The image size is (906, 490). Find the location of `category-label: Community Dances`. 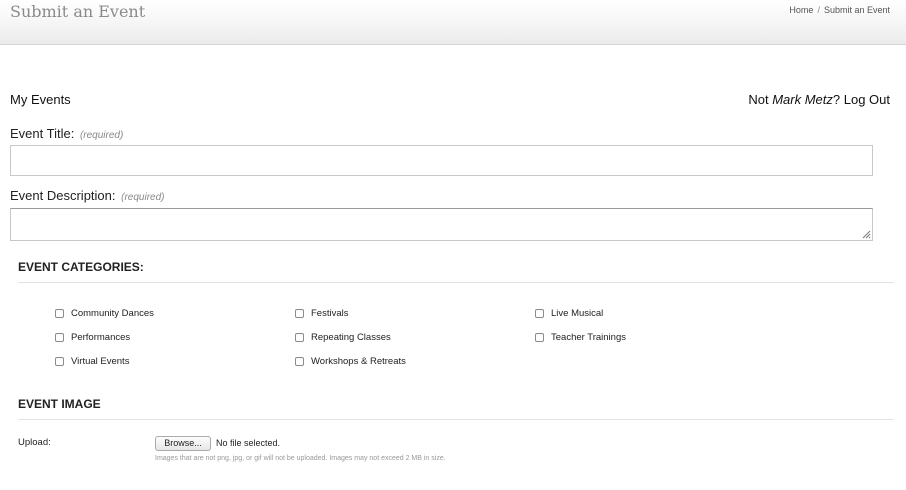

category-label: Community Dances is located at coordinates (112, 313).